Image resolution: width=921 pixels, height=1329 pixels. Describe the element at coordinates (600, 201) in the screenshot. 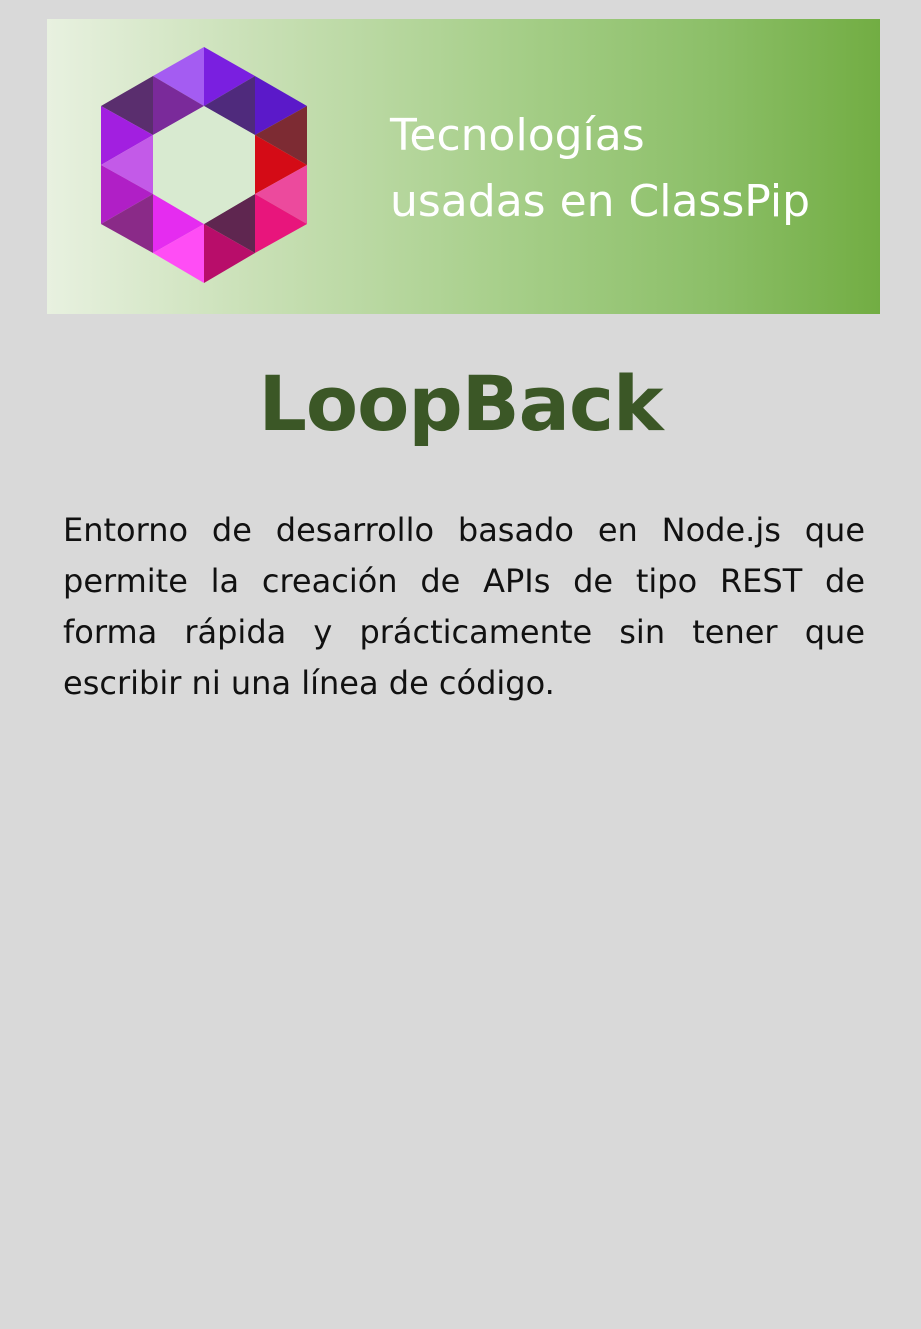

I see `banner-title-line2: usadas en ClassPip` at that location.